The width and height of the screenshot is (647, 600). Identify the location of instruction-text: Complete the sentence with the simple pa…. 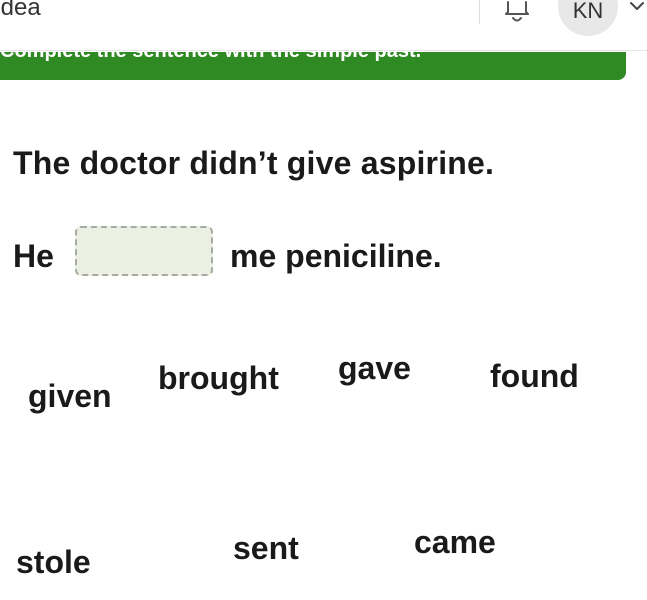
(210, 57).